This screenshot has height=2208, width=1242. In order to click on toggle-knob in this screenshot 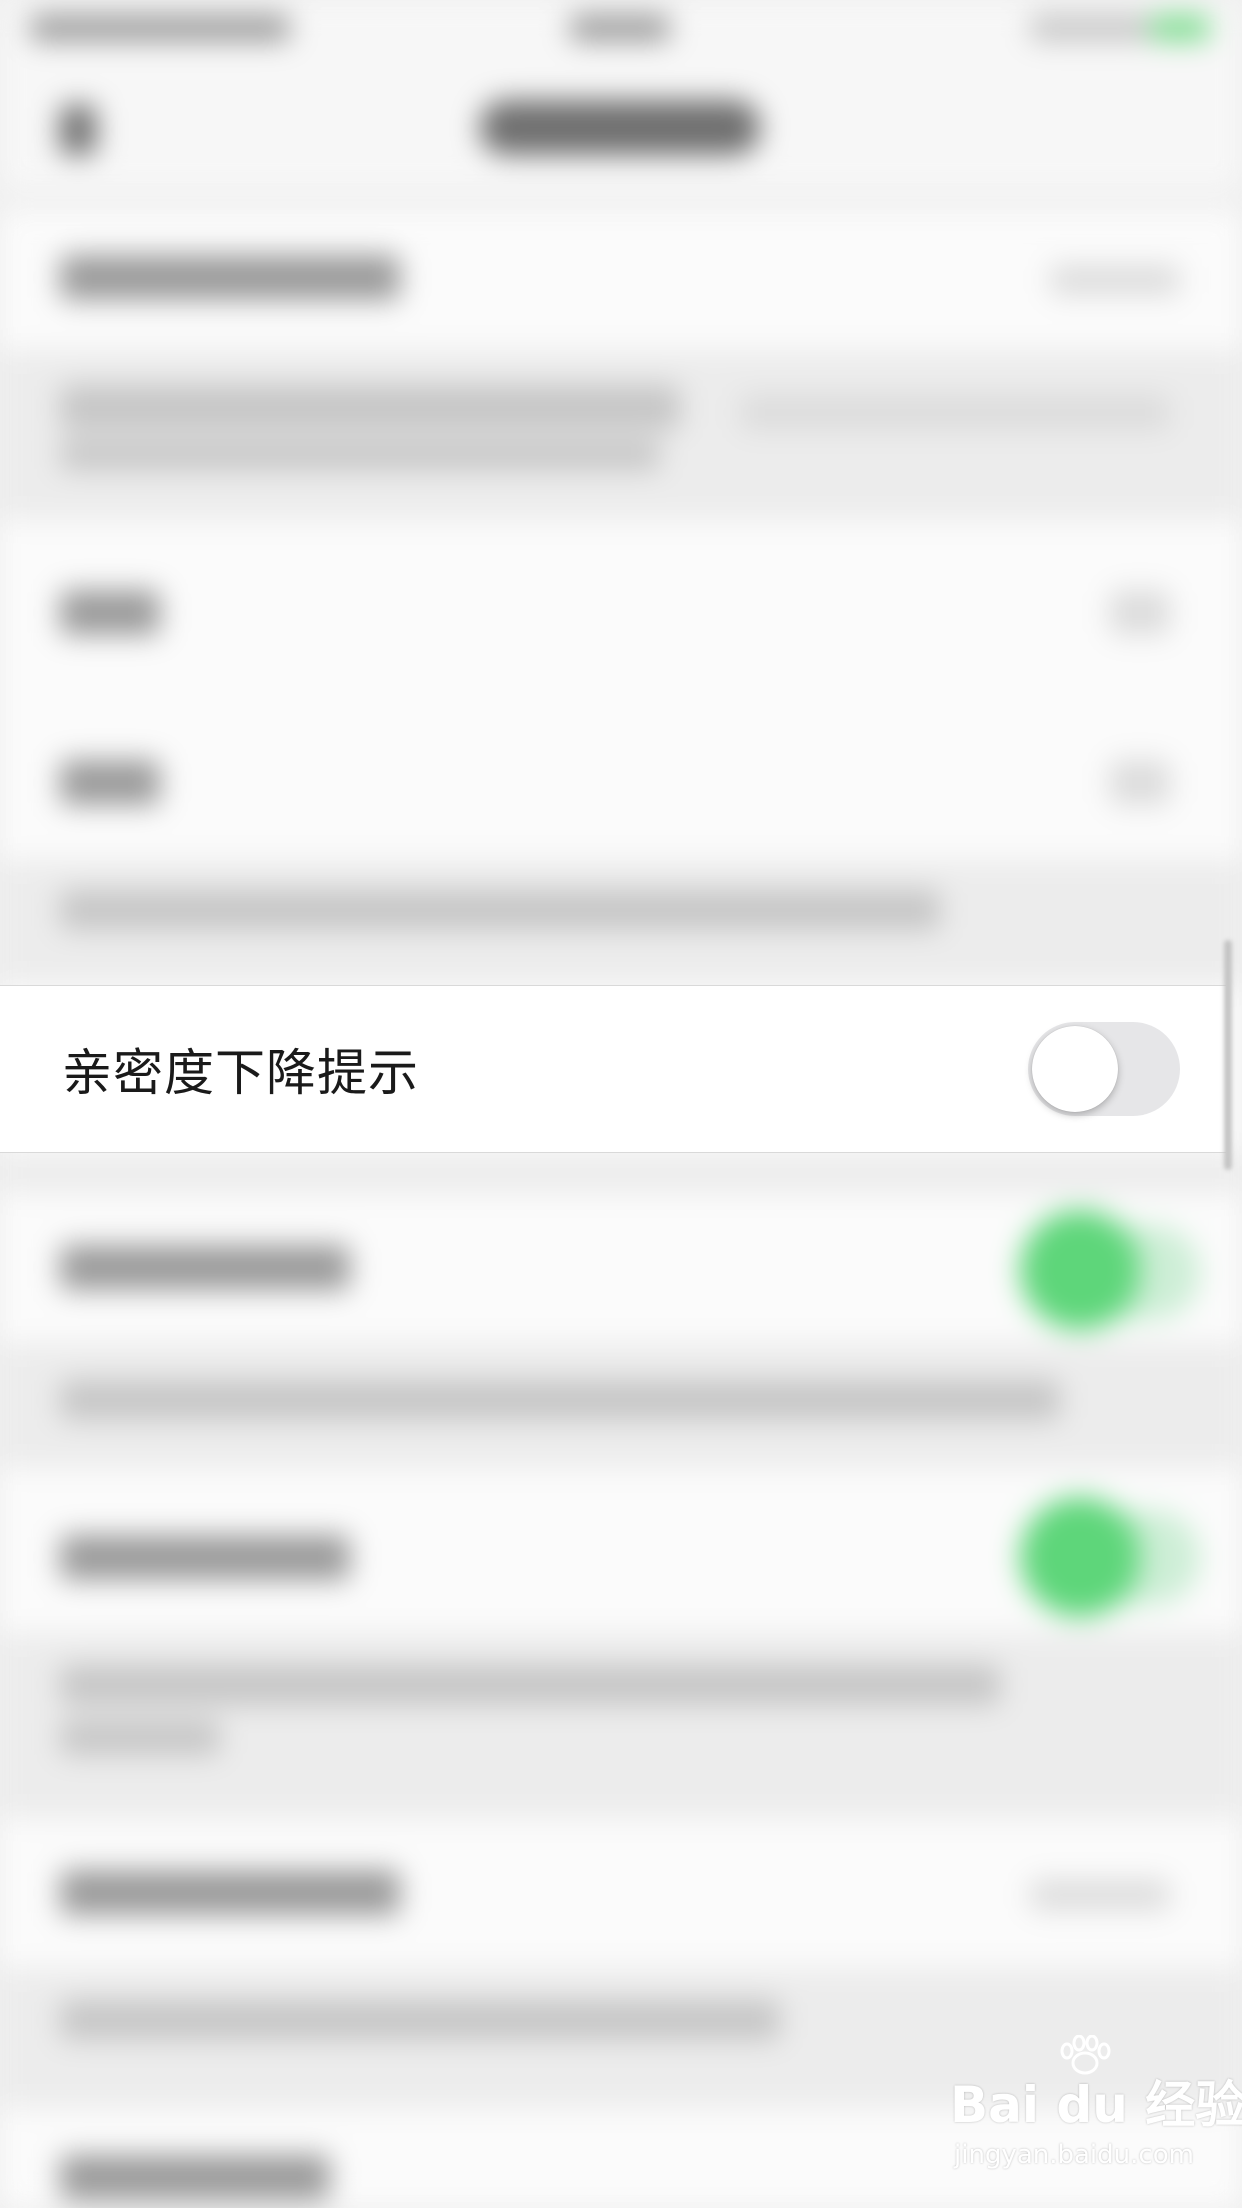, I will do `click(1075, 1069)`.